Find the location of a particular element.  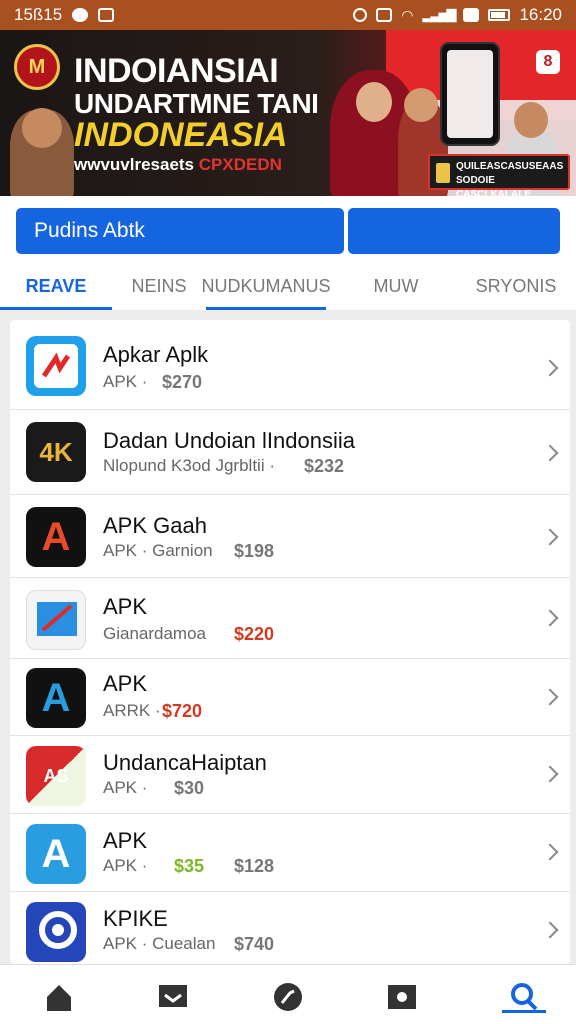

status-time-left: 15ß15 is located at coordinates (38, 14).